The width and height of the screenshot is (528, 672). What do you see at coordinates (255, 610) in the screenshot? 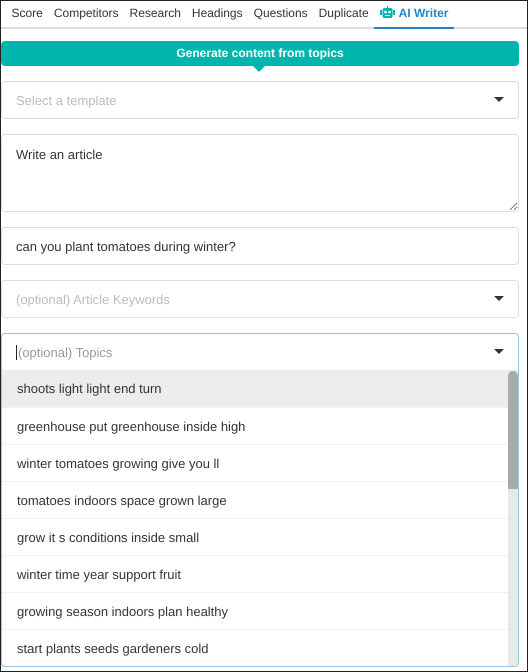
I see `topic-option: growing season indoors plan healthy` at bounding box center [255, 610].